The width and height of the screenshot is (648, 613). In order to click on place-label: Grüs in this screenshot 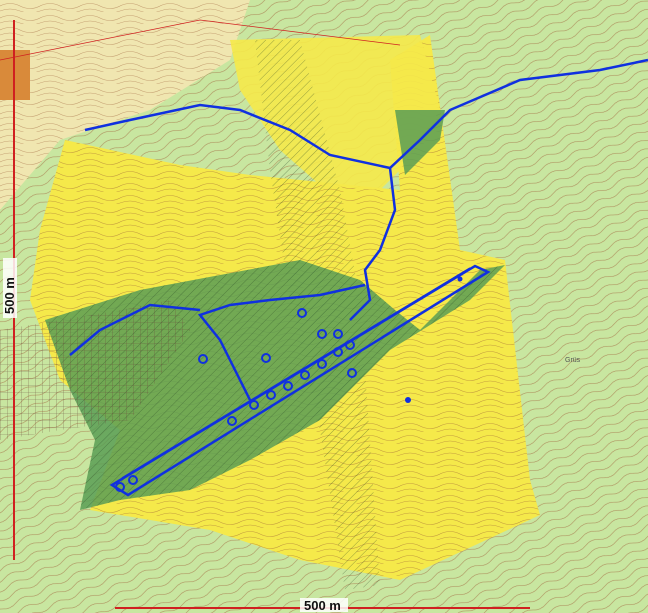, I will do `click(573, 360)`.